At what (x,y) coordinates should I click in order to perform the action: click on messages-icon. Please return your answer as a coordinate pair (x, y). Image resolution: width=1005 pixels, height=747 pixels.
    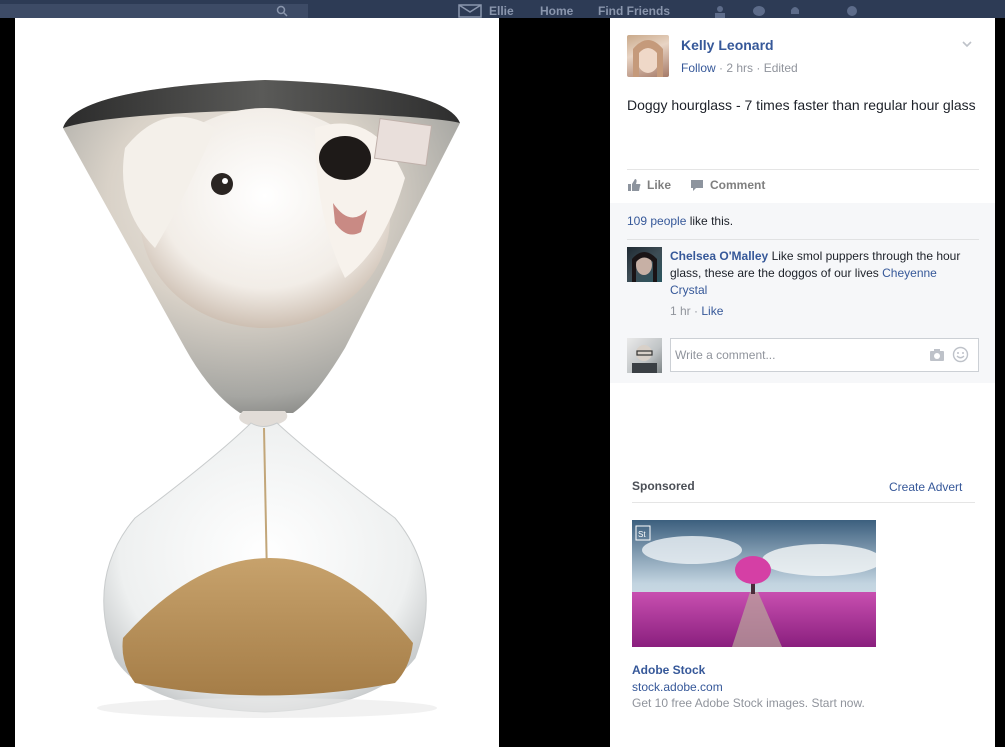
    Looking at the image, I should click on (470, 11).